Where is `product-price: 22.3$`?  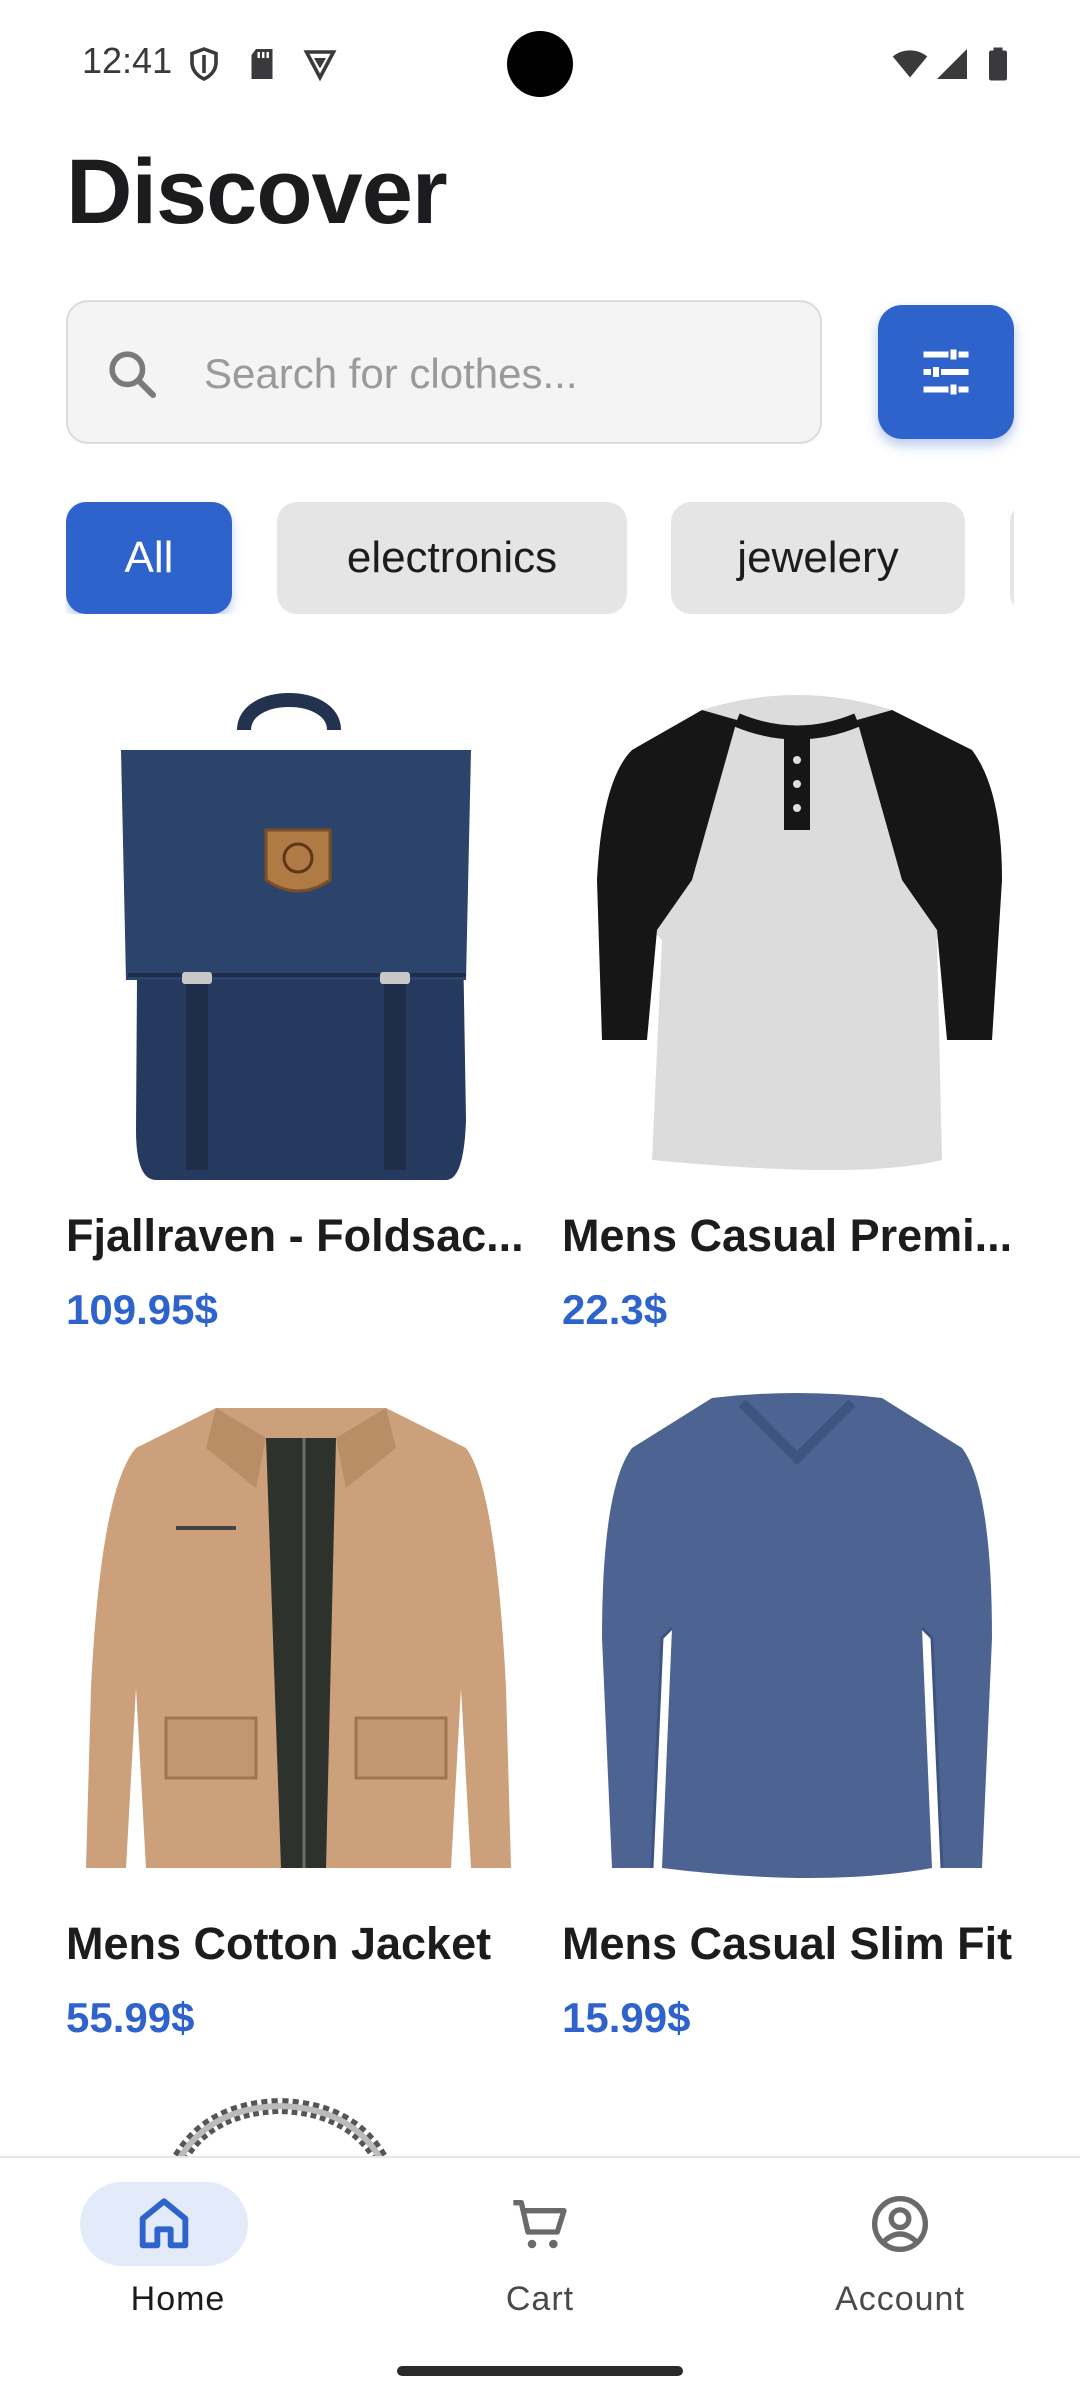
product-price: 22.3$ is located at coordinates (615, 1309).